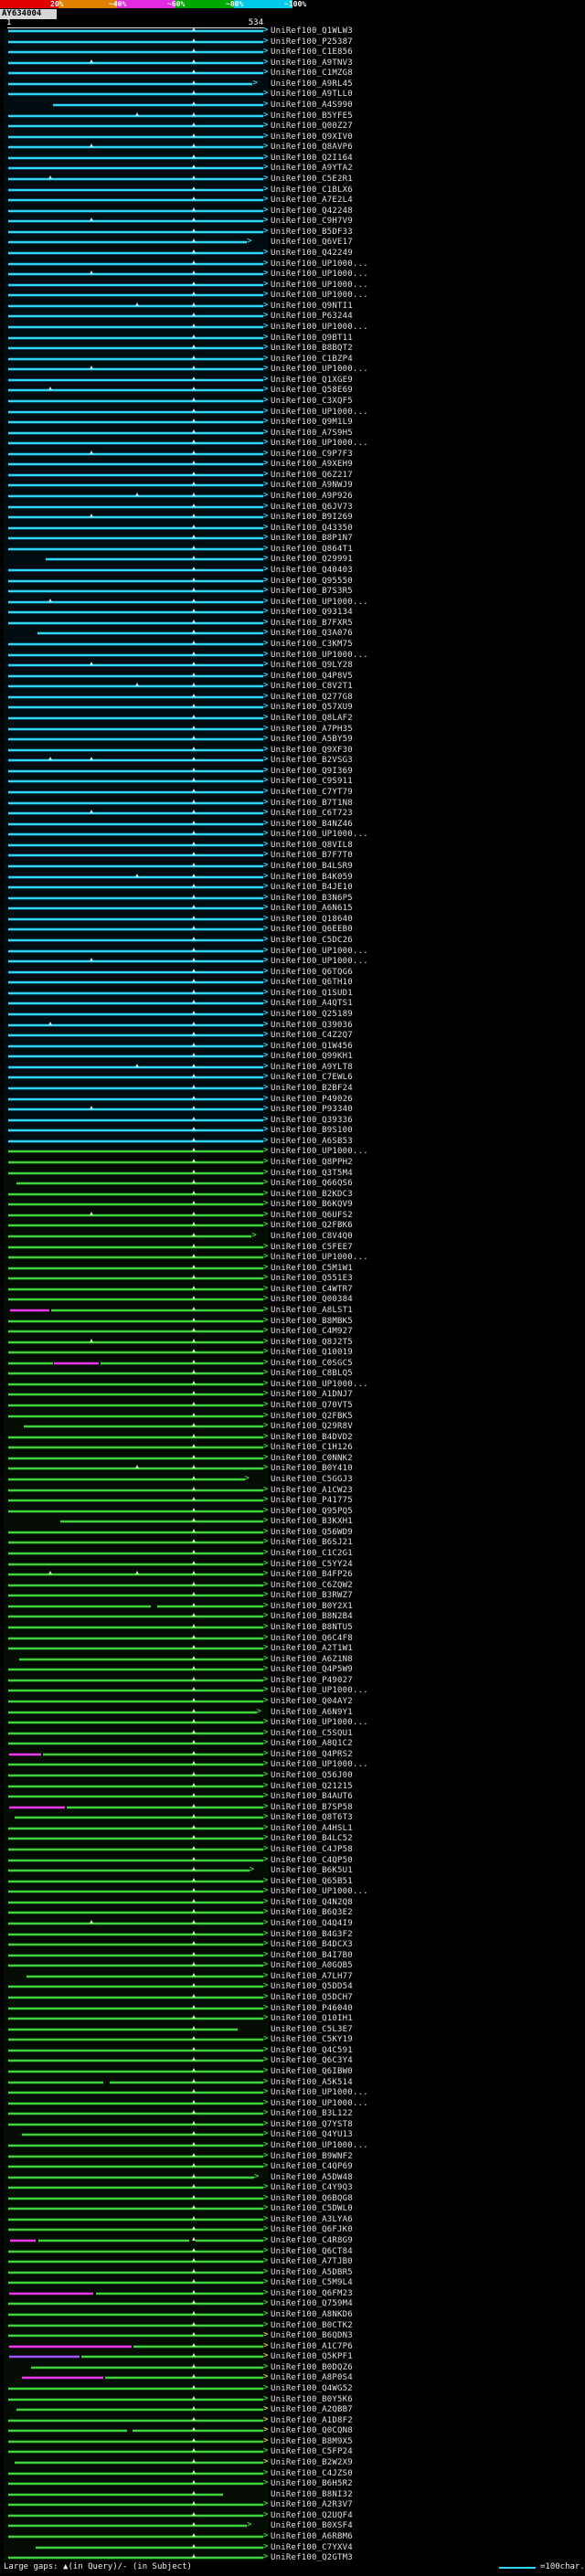 The width and height of the screenshot is (585, 2576). What do you see at coordinates (312, 1680) in the screenshot?
I see `hit-label: UniRef100_P49027` at bounding box center [312, 1680].